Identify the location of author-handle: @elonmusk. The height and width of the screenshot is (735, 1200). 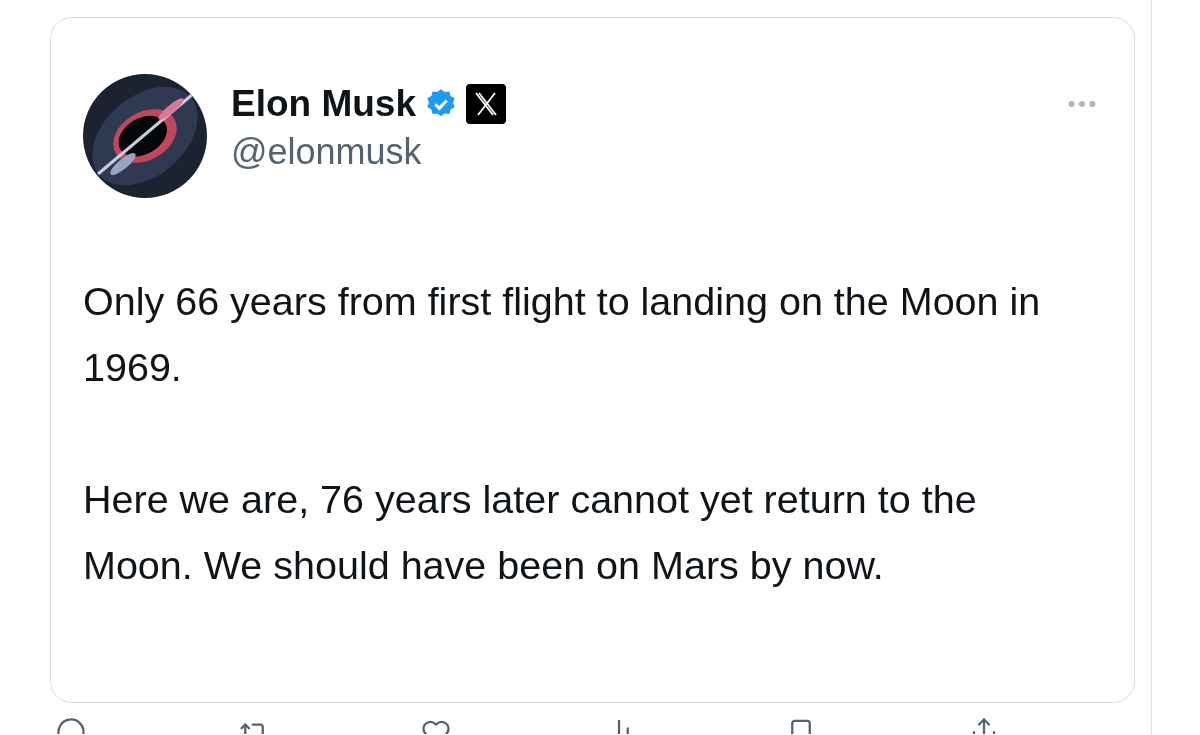
(327, 152).